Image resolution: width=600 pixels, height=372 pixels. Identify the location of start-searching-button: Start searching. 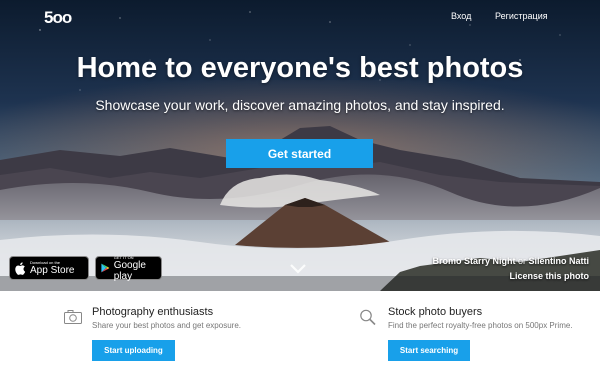
(429, 350).